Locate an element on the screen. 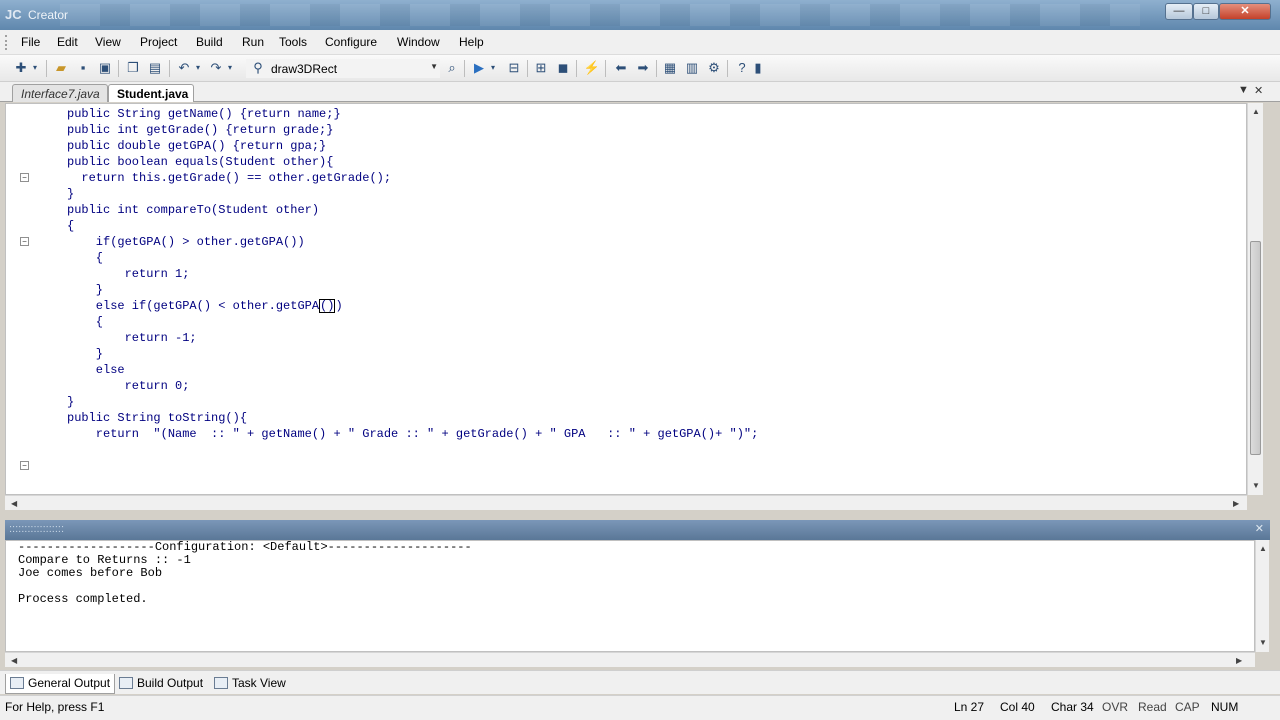 The height and width of the screenshot is (720, 1280). panel-splitter is located at coordinates (640, 514).